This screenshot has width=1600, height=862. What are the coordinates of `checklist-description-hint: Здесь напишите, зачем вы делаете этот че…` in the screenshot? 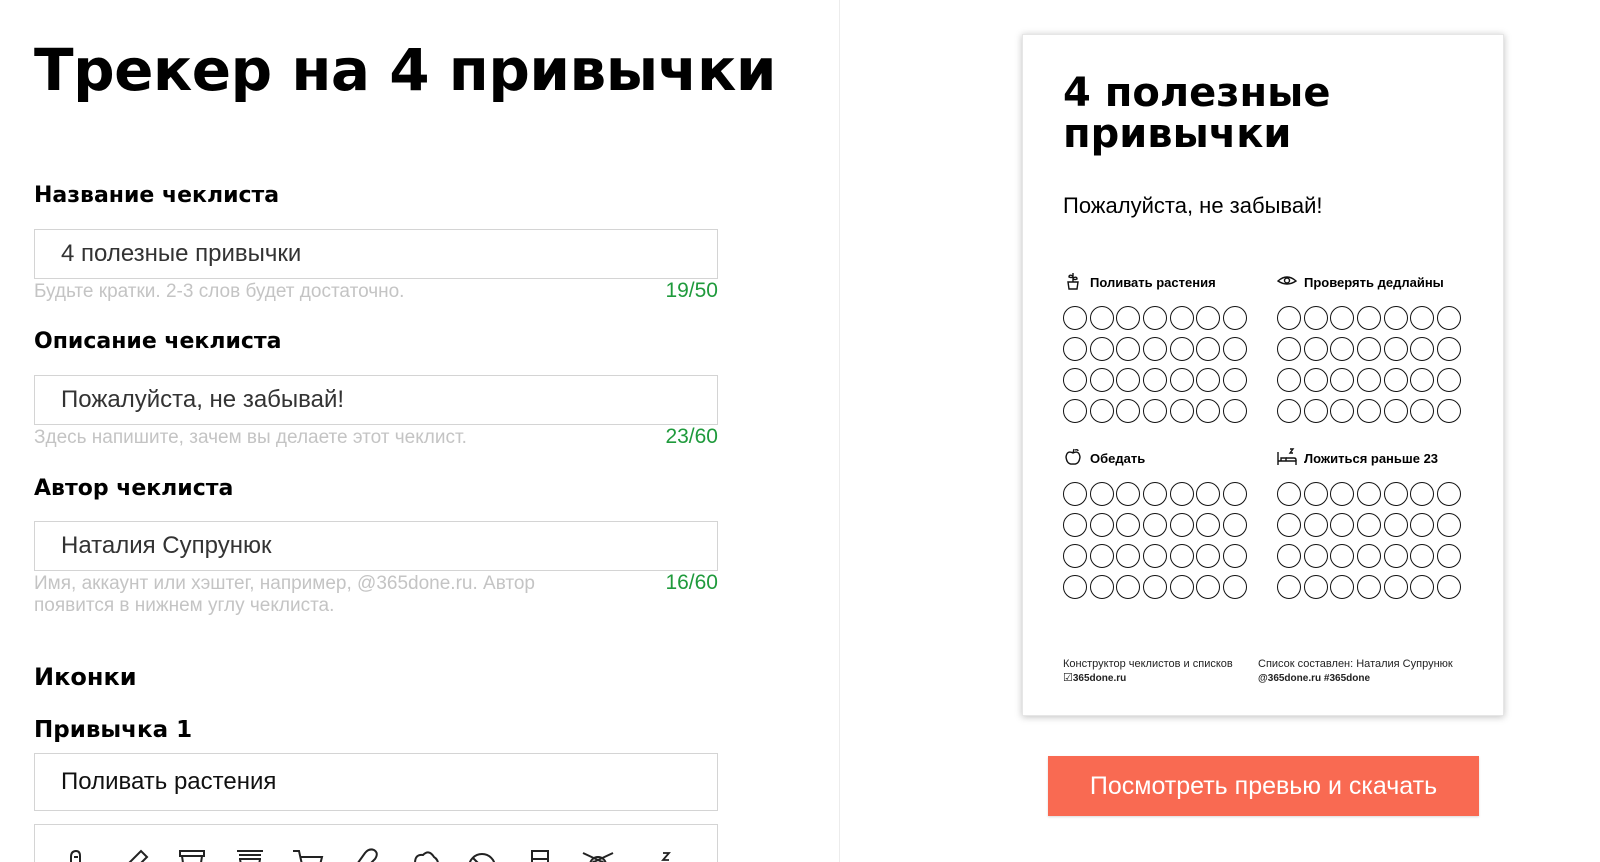 It's located at (250, 437).